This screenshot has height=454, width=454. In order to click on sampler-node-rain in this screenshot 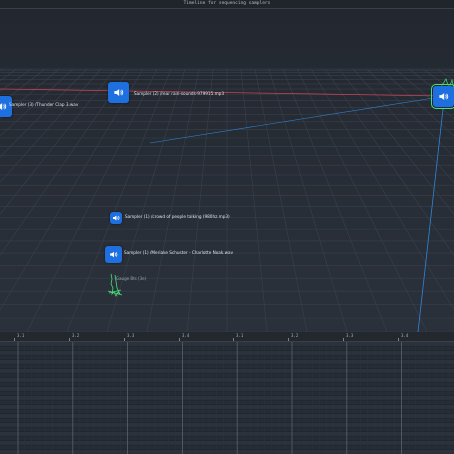, I will do `click(118, 92)`.